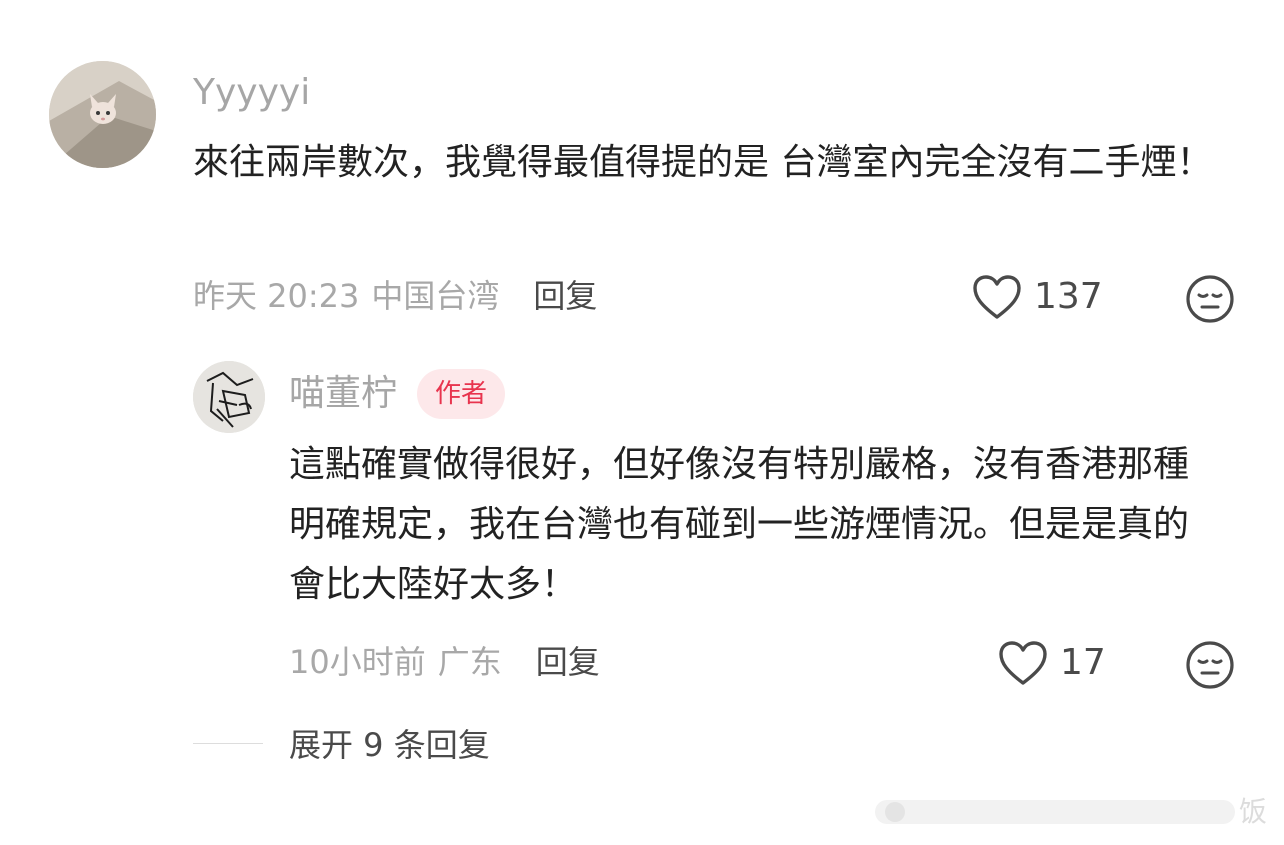 Image resolution: width=1284 pixels, height=845 pixels. I want to click on reply-dislike-button, so click(1210, 665).